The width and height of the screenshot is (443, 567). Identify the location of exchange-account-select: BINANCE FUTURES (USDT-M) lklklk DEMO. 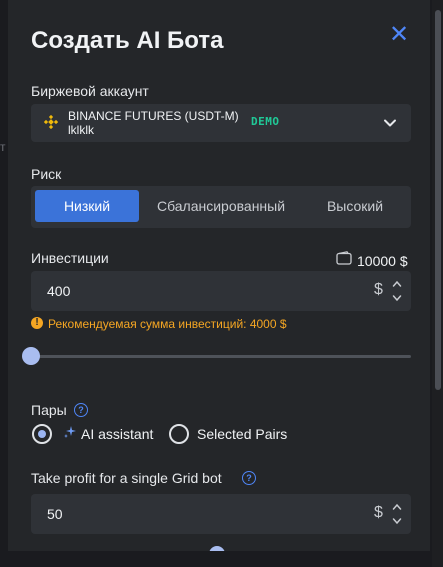
(221, 123).